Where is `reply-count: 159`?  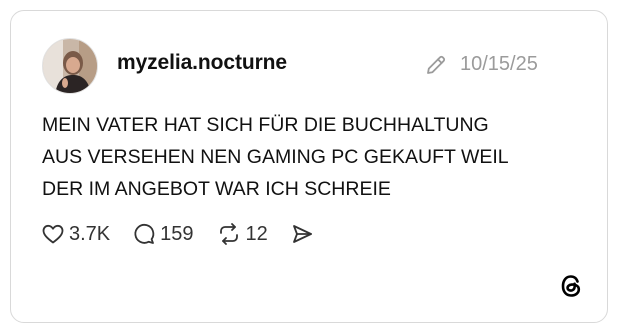 reply-count: 159 is located at coordinates (177, 233).